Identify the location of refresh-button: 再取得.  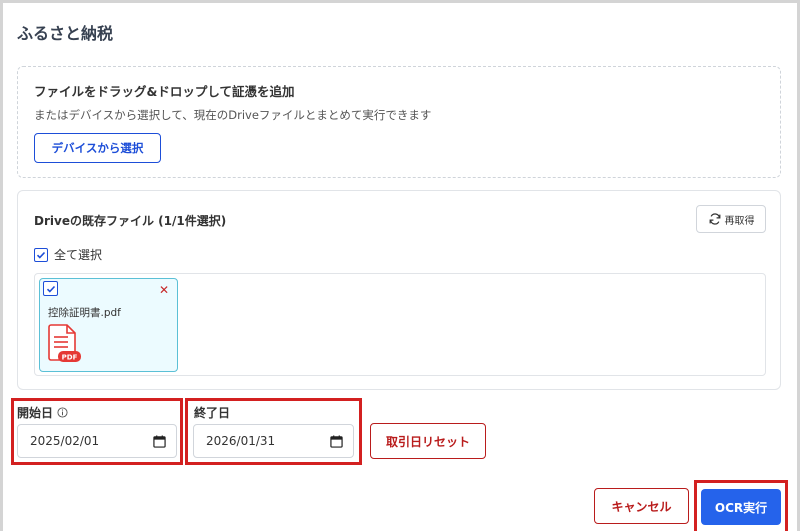
(731, 219).